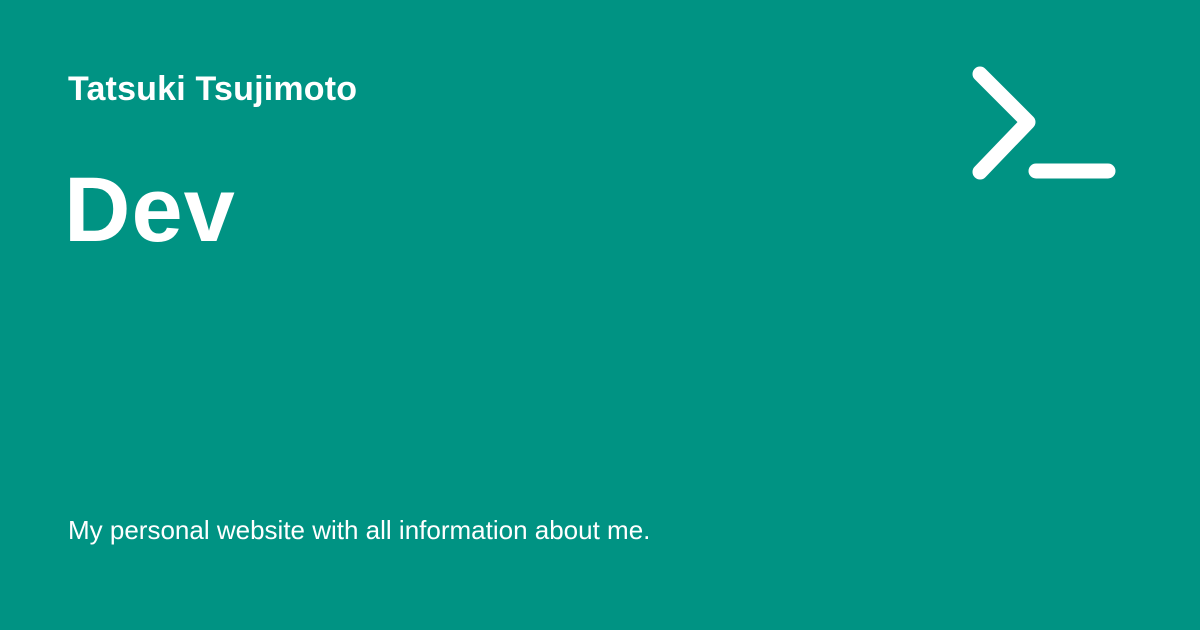 Image resolution: width=1200 pixels, height=630 pixels. Describe the element at coordinates (150, 210) in the screenshot. I see `page-title: Dev` at that location.